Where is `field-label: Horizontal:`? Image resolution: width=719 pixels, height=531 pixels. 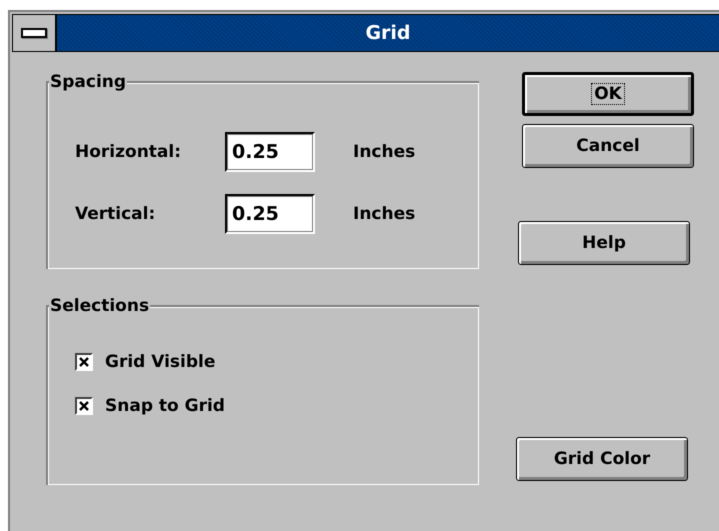
field-label: Horizontal: is located at coordinates (128, 152).